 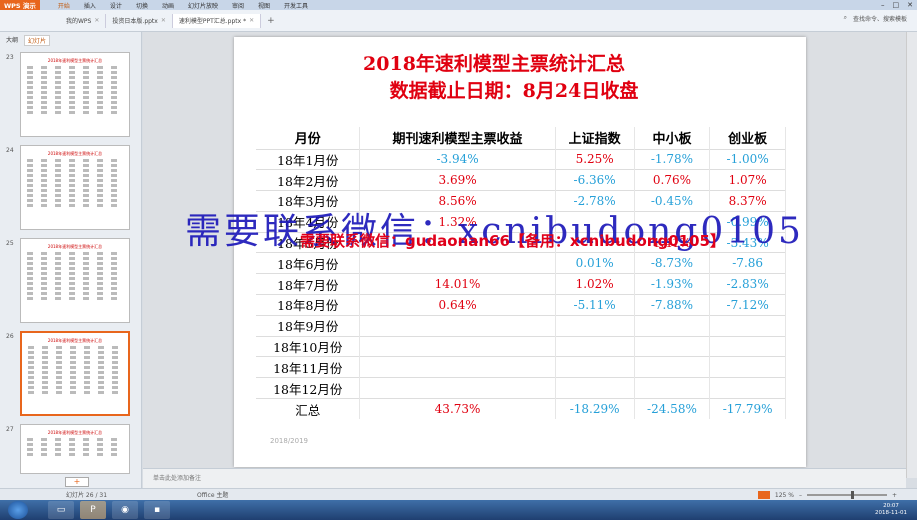 What do you see at coordinates (77, 482) in the screenshot?
I see `add-slide-button: +` at bounding box center [77, 482].